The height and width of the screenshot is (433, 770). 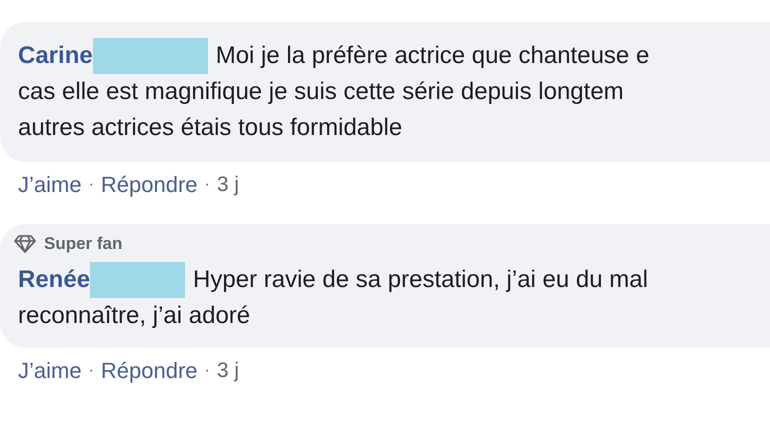 What do you see at coordinates (433, 56) in the screenshot?
I see `comment-text: Moi je la préfère actrice que chanteuse e` at bounding box center [433, 56].